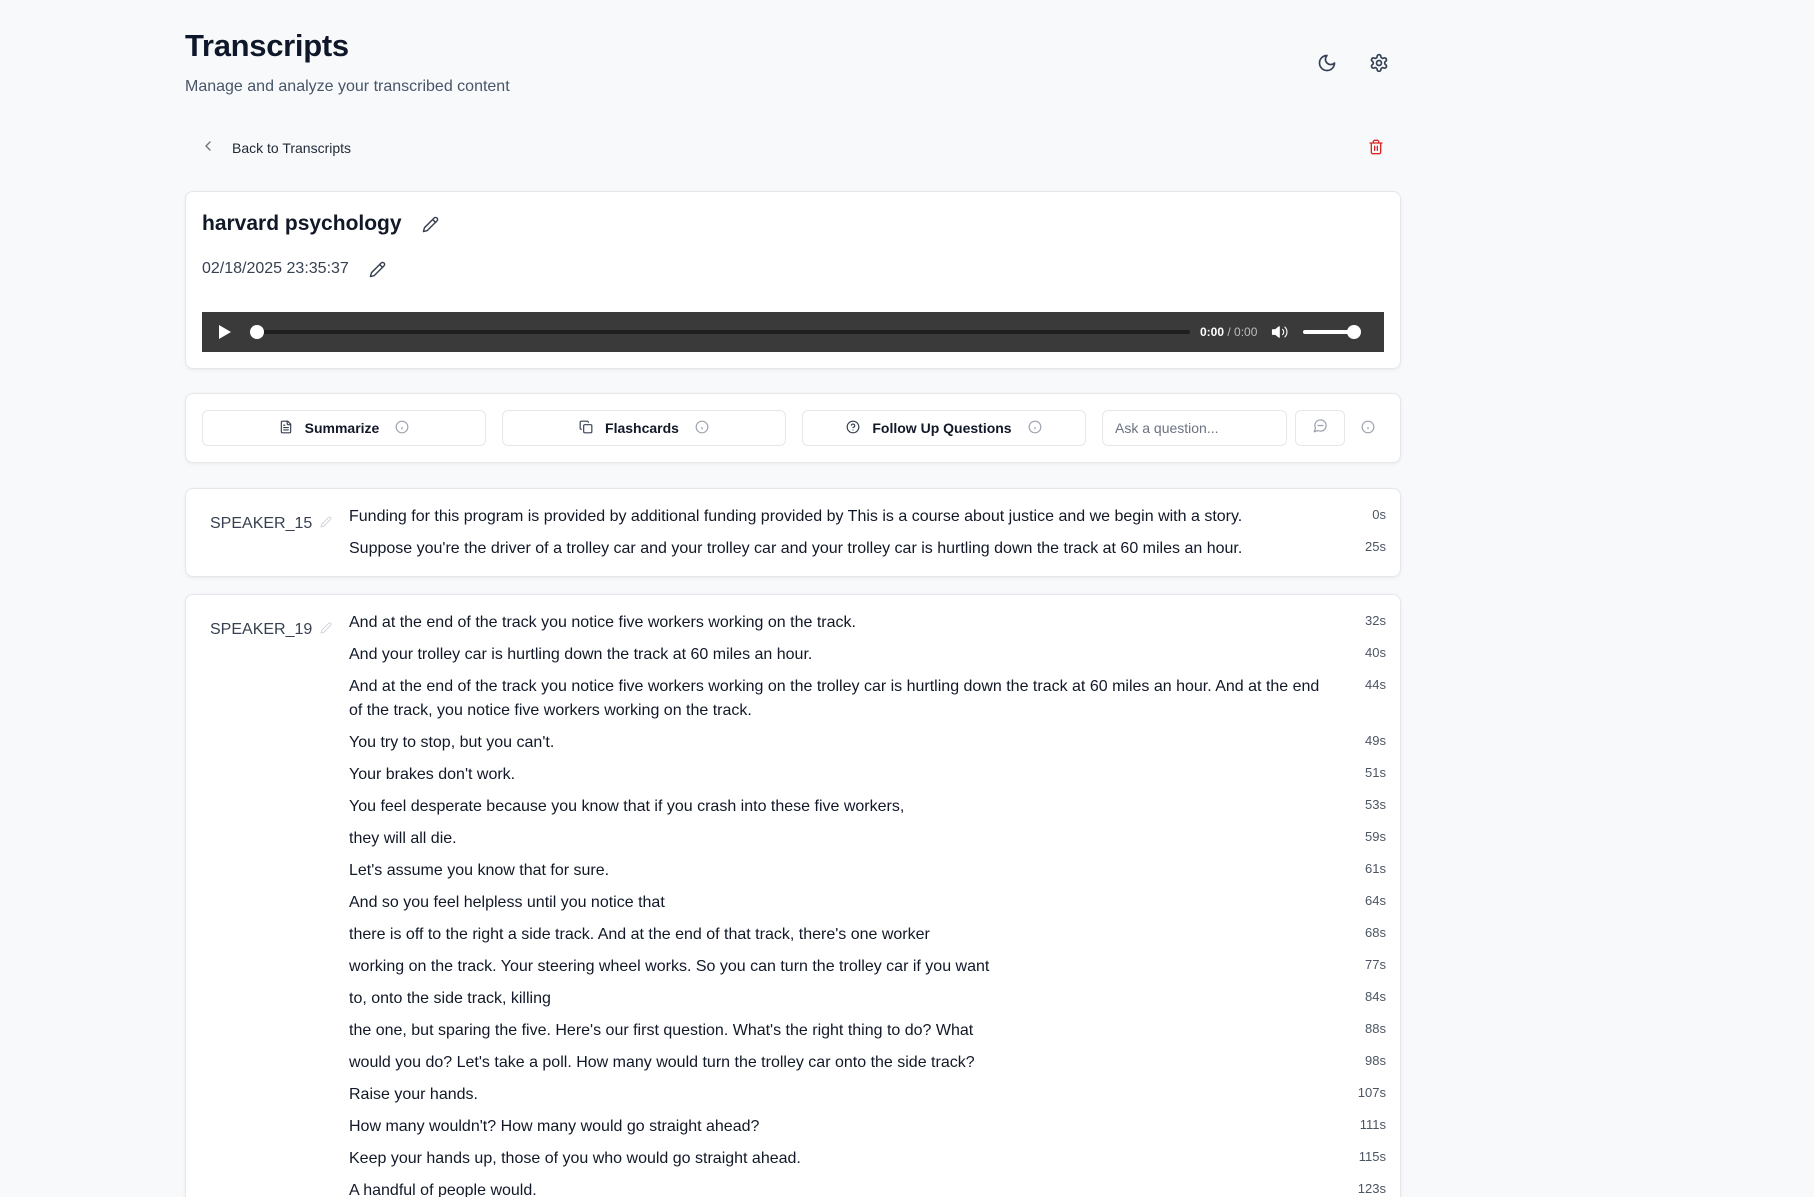 Image resolution: width=1814 pixels, height=1197 pixels. What do you see at coordinates (479, 870) in the screenshot?
I see `line-text: Let's assume you know that for sure.` at bounding box center [479, 870].